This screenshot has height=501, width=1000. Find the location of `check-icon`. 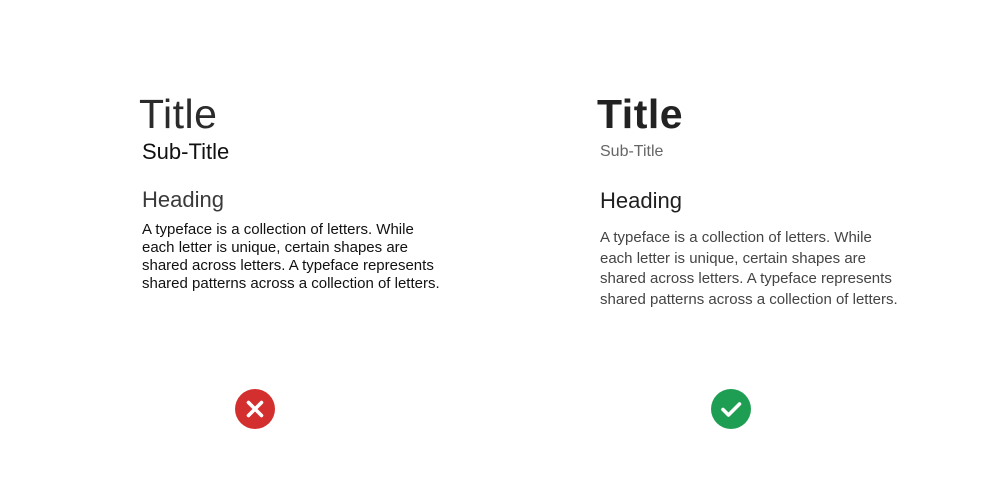

check-icon is located at coordinates (731, 409).